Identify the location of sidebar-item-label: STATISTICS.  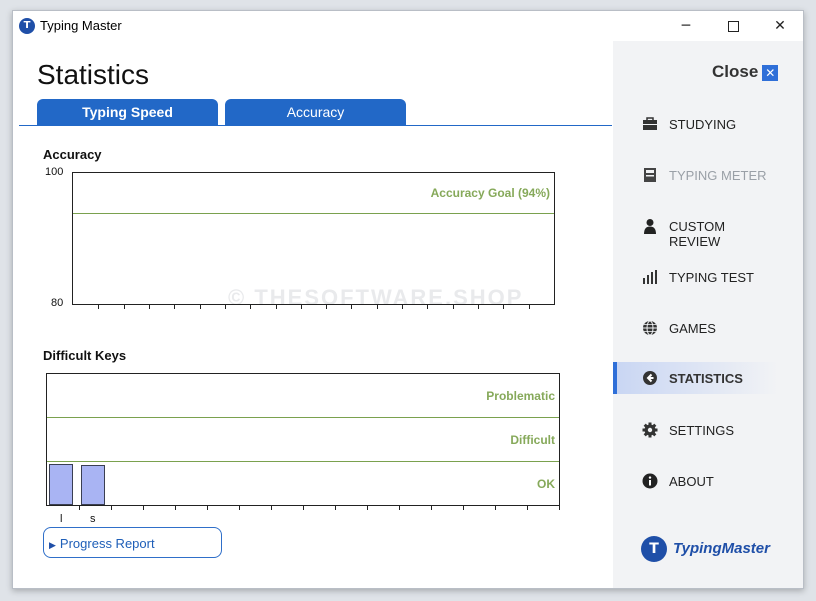
(706, 378).